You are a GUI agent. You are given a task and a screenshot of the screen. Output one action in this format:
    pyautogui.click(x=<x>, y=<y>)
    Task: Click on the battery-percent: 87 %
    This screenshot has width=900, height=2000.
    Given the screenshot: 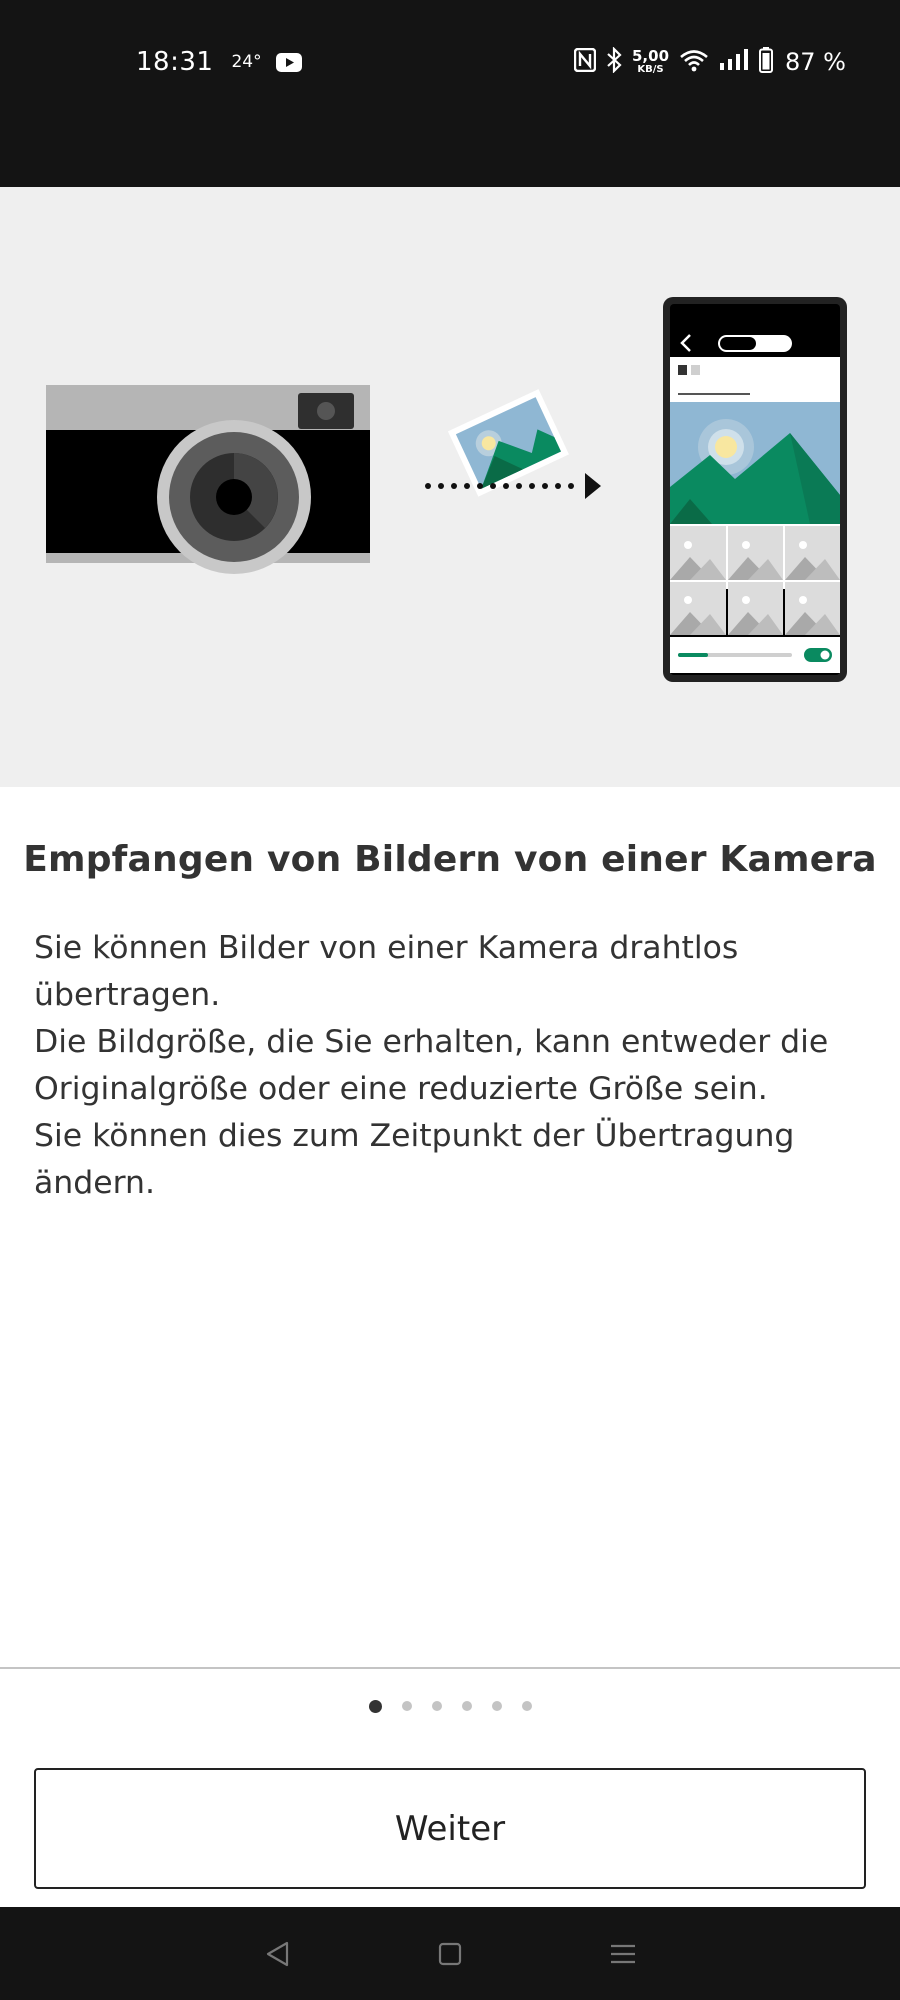 What is the action you would take?
    pyautogui.click(x=815, y=62)
    